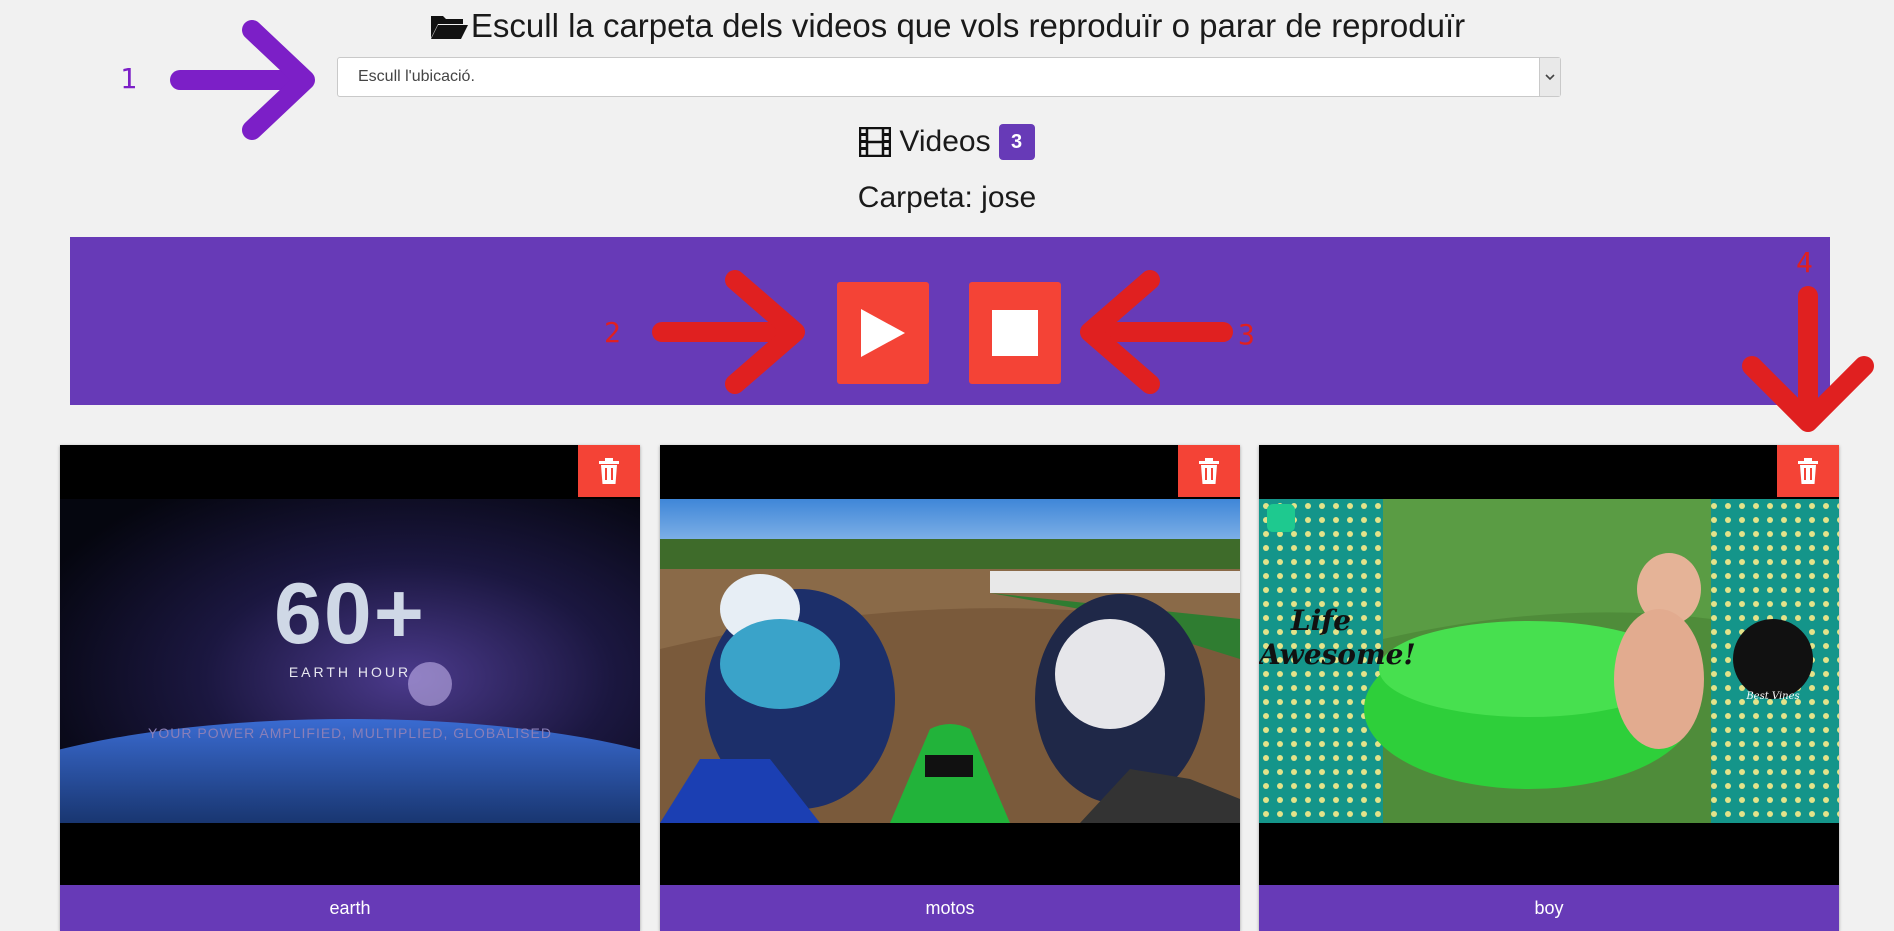 The height and width of the screenshot is (931, 1894). I want to click on videos-heading: Videos 3, so click(947, 142).